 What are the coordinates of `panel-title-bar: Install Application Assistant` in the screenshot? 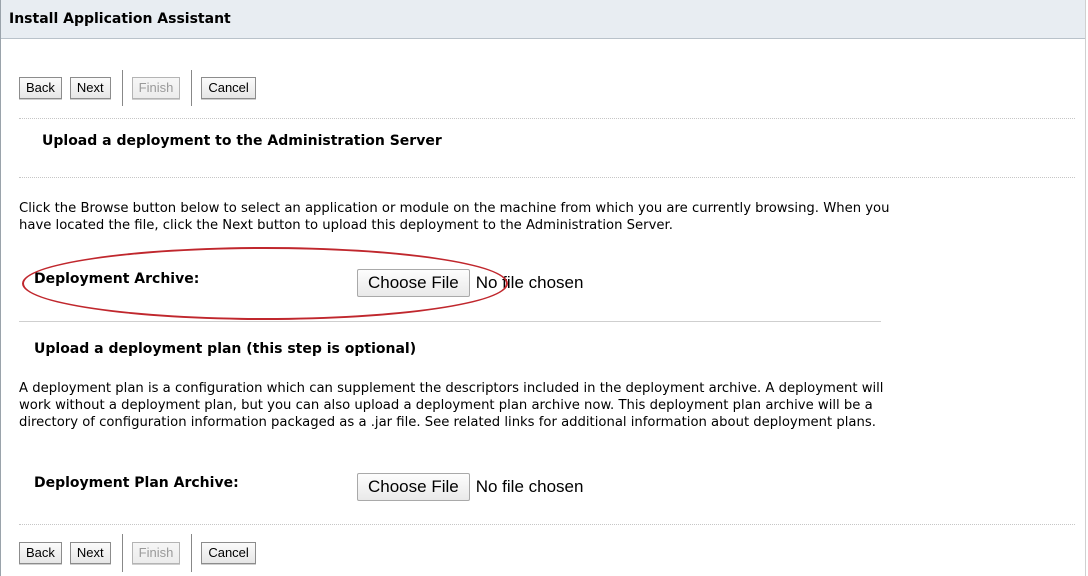 It's located at (543, 19).